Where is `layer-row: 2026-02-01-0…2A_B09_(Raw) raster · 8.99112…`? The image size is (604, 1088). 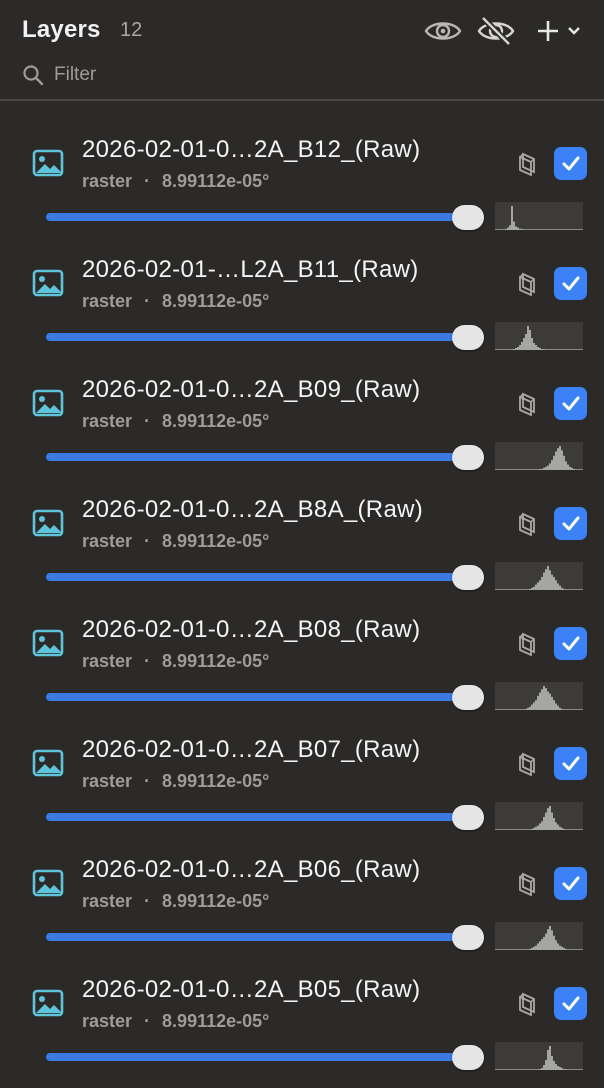
layer-row: 2026-02-01-0…2A_B09_(Raw) raster · 8.99112… is located at coordinates (302, 405).